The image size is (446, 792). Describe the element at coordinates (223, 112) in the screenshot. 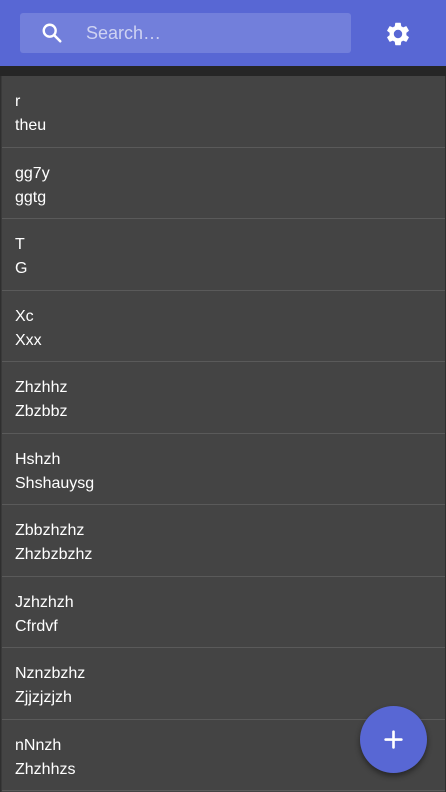

I see `list-item: r theu` at that location.